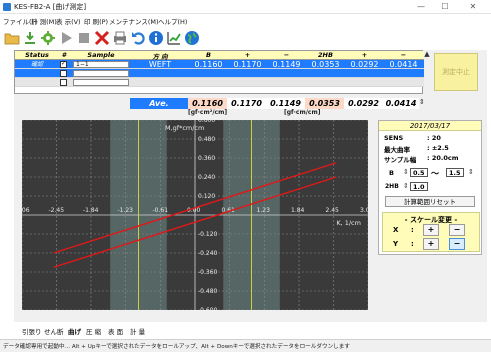 The height and width of the screenshot is (352, 491). Describe the element at coordinates (302, 112) in the screenshot. I see `unit-2hb: [gf·cm/cm]` at that location.